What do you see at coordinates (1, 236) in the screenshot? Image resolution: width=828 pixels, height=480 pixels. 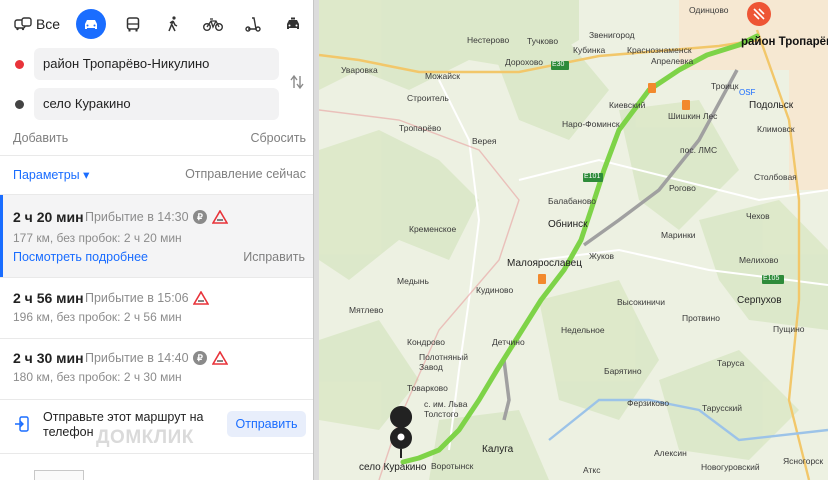 I see `active-route-marker` at bounding box center [1, 236].